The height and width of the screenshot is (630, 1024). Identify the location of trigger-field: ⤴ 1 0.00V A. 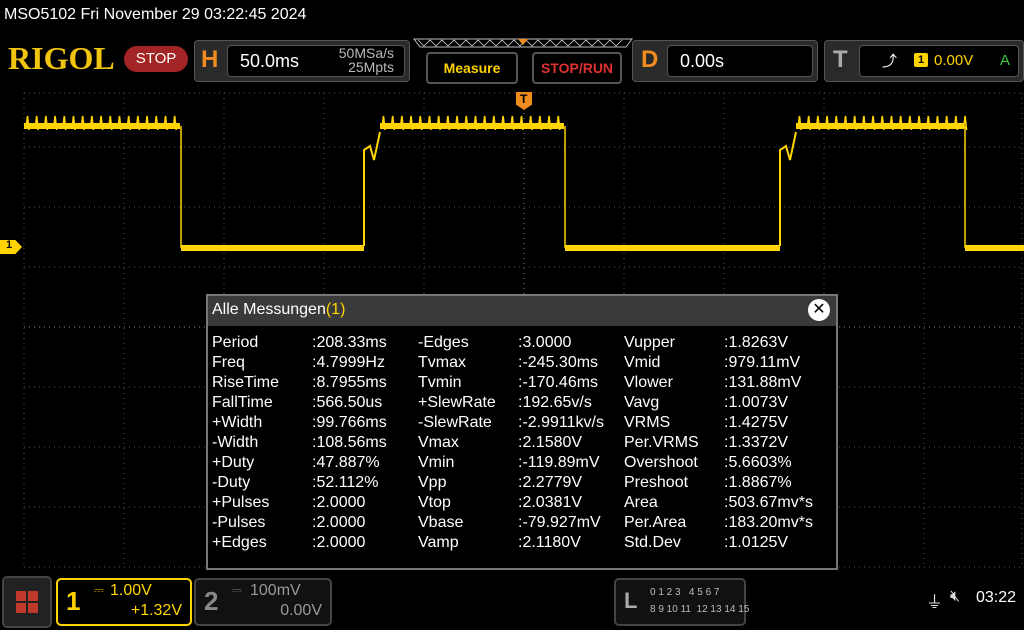
(939, 61).